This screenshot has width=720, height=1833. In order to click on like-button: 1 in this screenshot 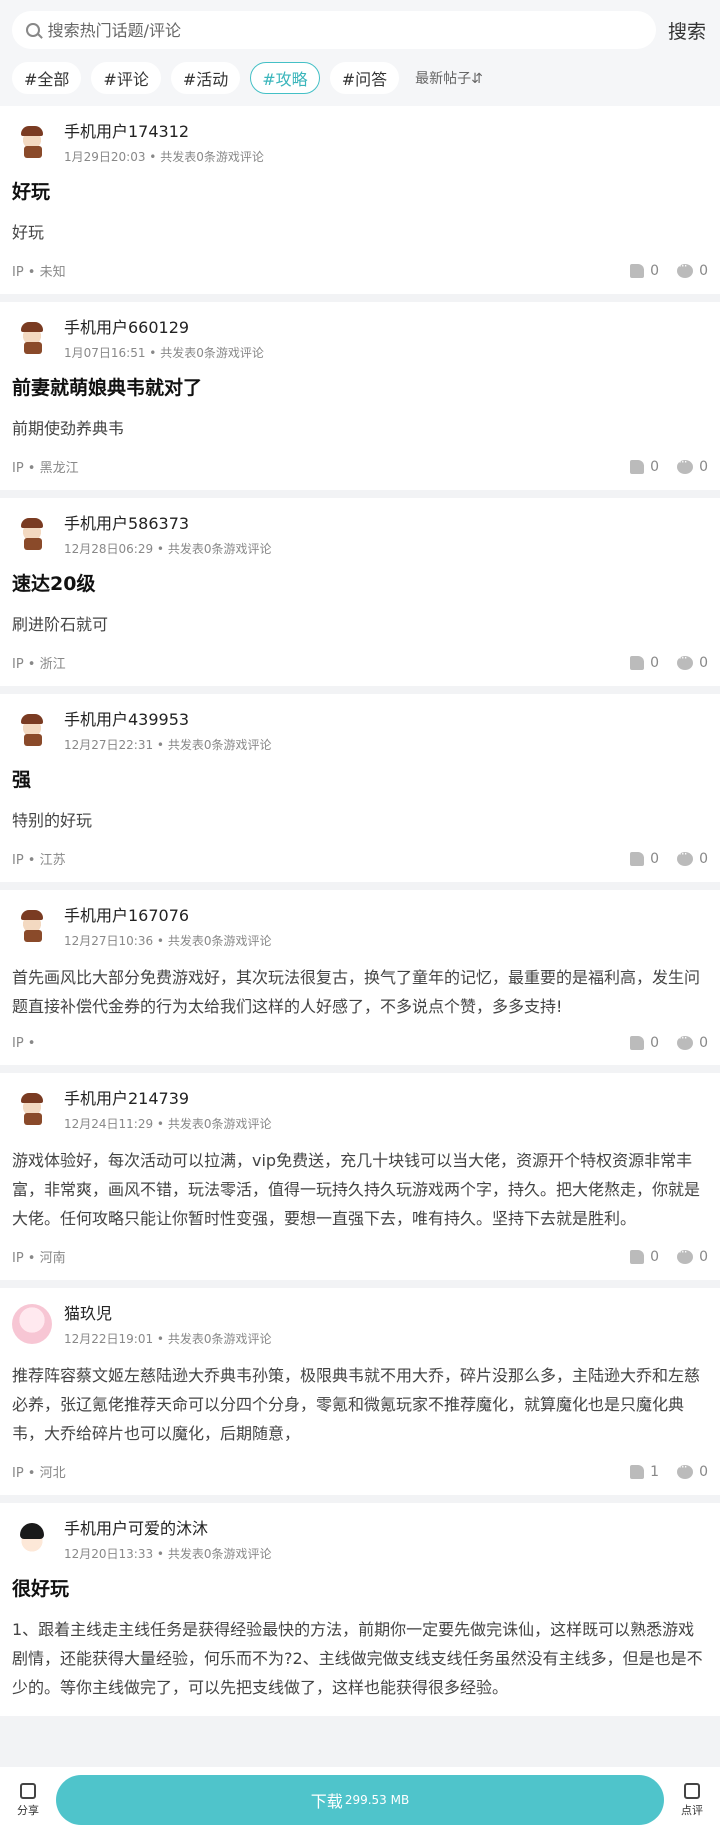, I will do `click(644, 1472)`.